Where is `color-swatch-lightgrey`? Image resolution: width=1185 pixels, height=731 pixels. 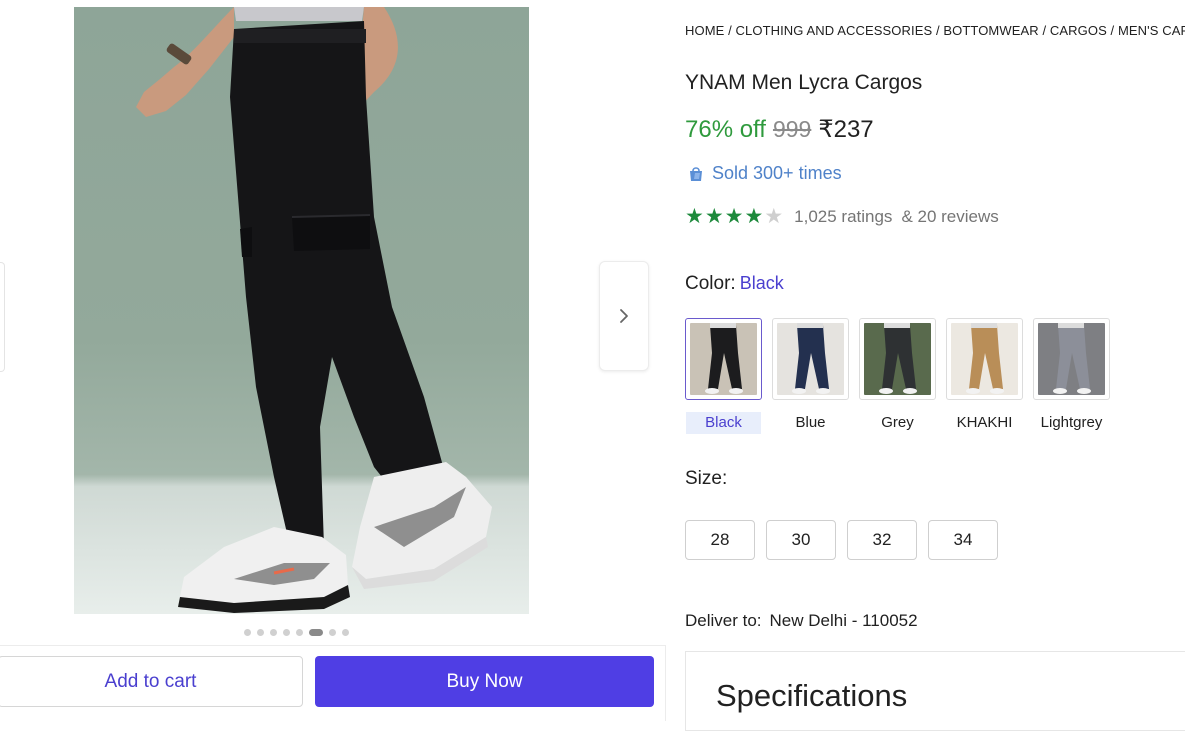
color-swatch-lightgrey is located at coordinates (1071, 359).